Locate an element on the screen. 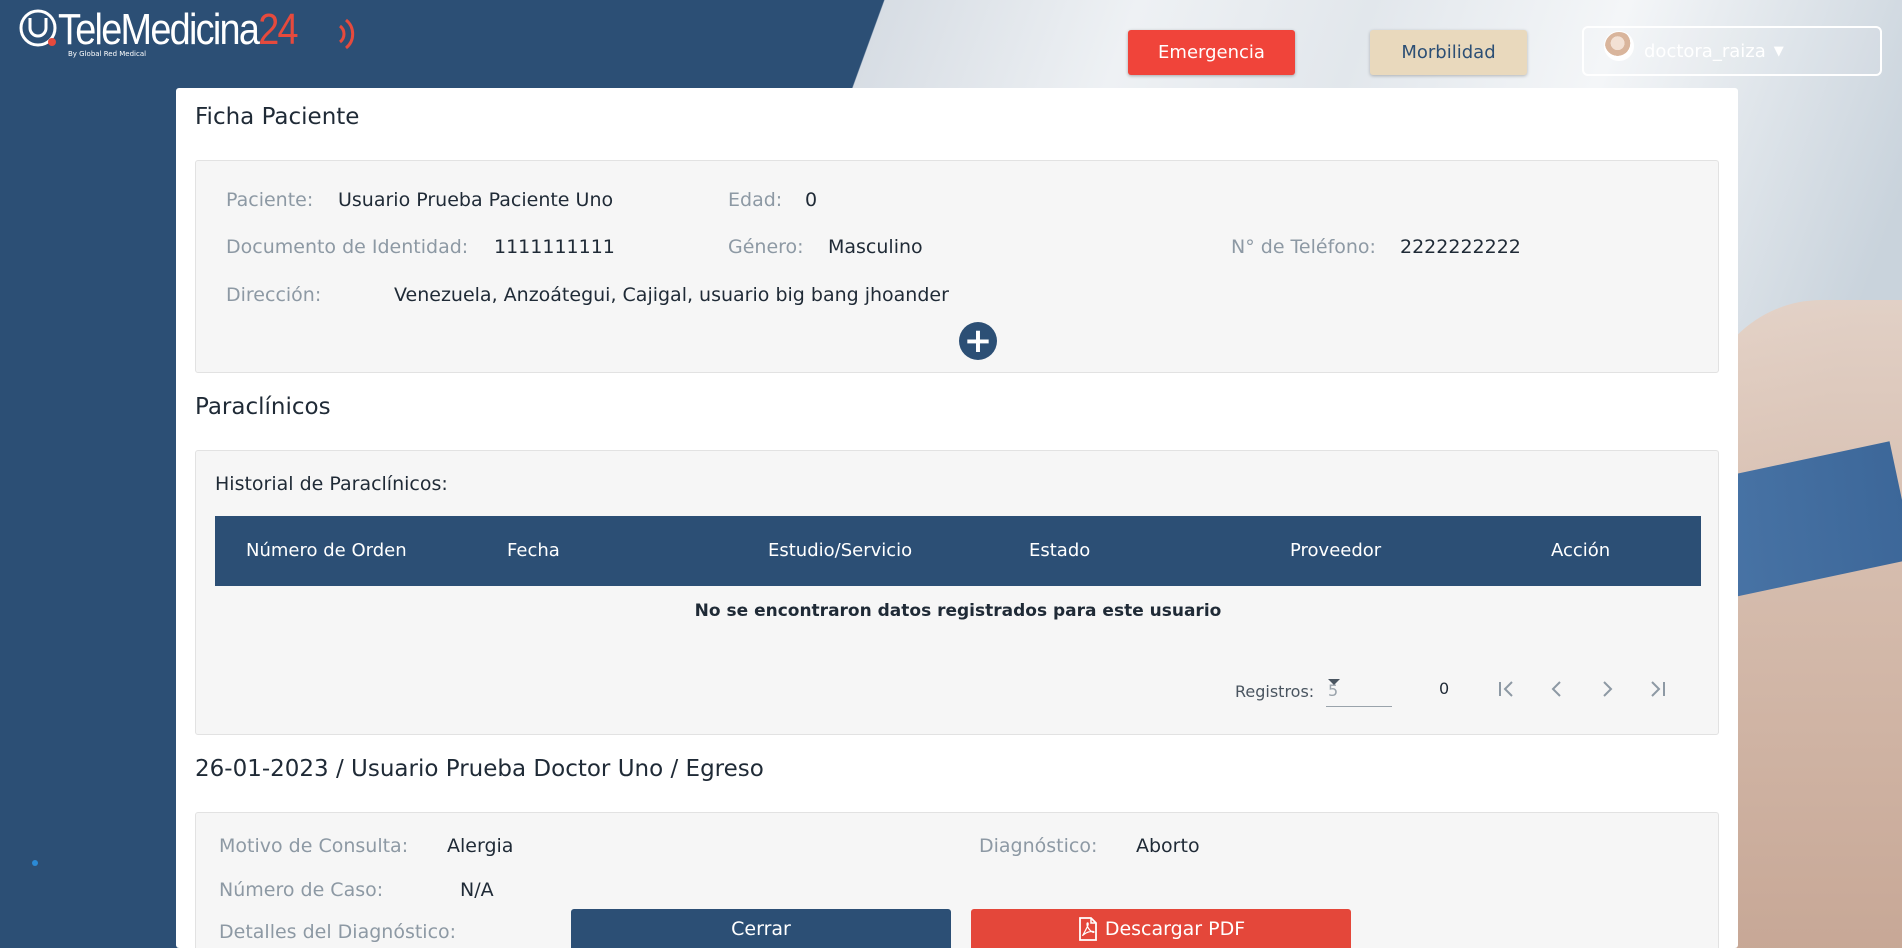 The height and width of the screenshot is (948, 1902). telemedicina-logo: TeleMedicina24 By Global Red Medical is located at coordinates (185, 32).